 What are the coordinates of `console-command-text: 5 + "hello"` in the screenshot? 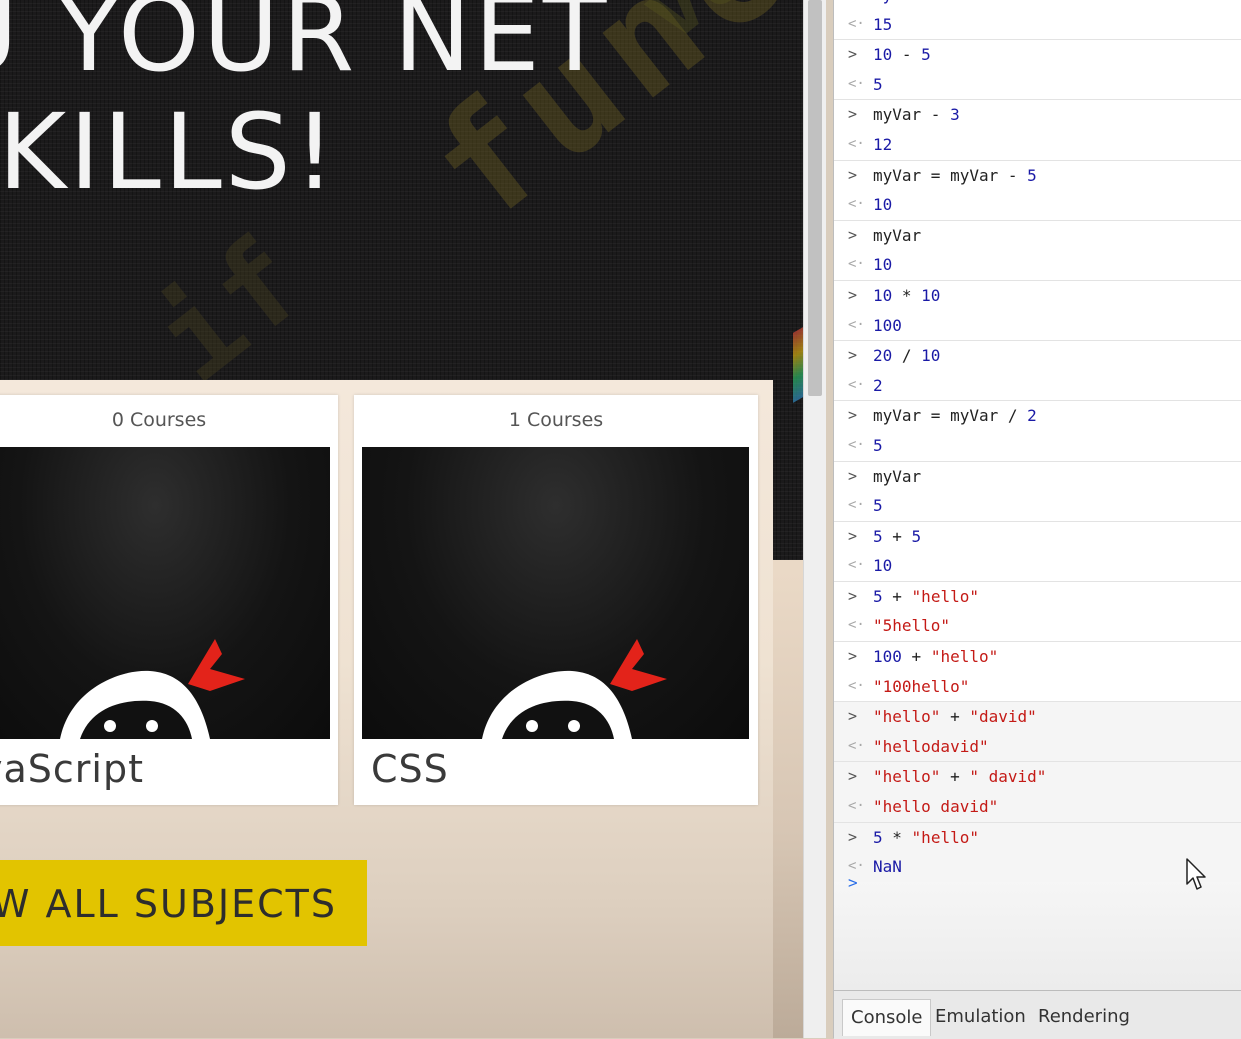 It's located at (926, 596).